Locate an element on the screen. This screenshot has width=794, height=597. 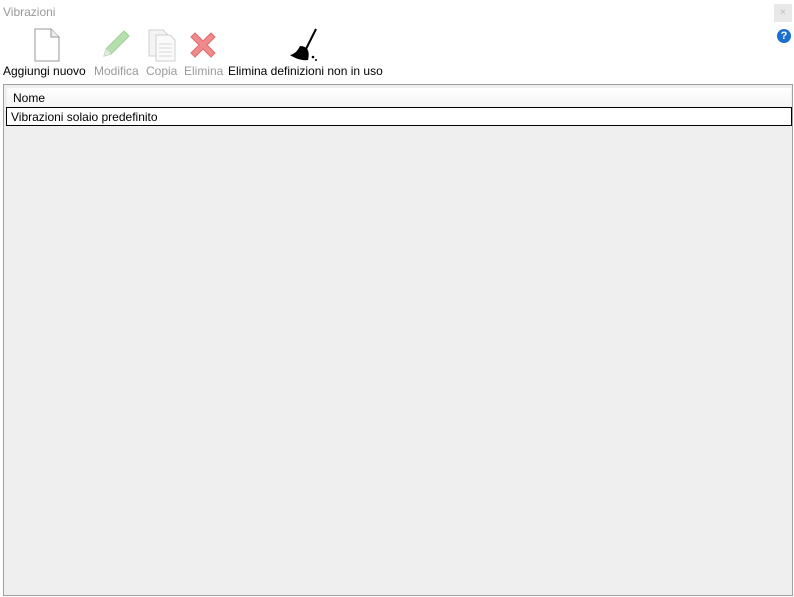
column-header-label: Nome is located at coordinates (29, 98).